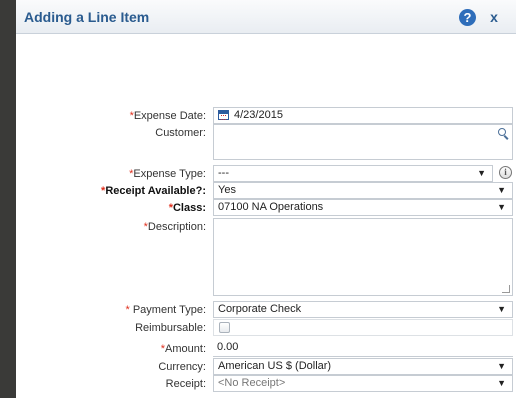 The height and width of the screenshot is (398, 516). What do you see at coordinates (127, 310) in the screenshot?
I see `required-marker: *` at bounding box center [127, 310].